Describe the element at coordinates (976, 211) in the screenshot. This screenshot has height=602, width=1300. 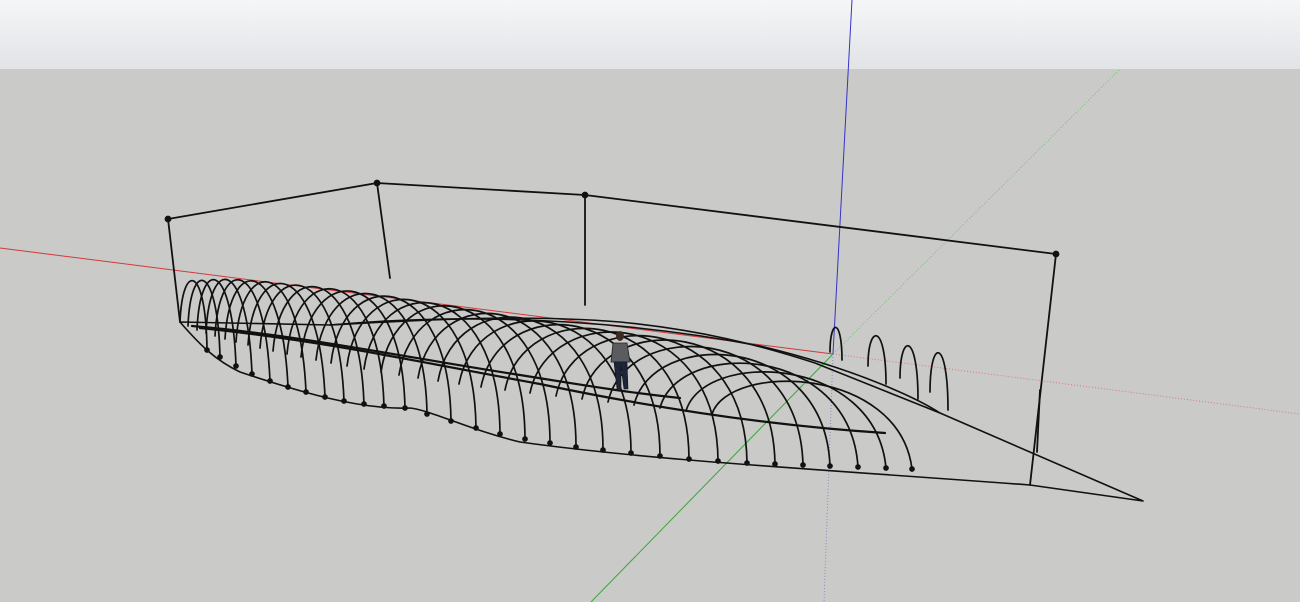
I see `green-axis-dotted` at that location.